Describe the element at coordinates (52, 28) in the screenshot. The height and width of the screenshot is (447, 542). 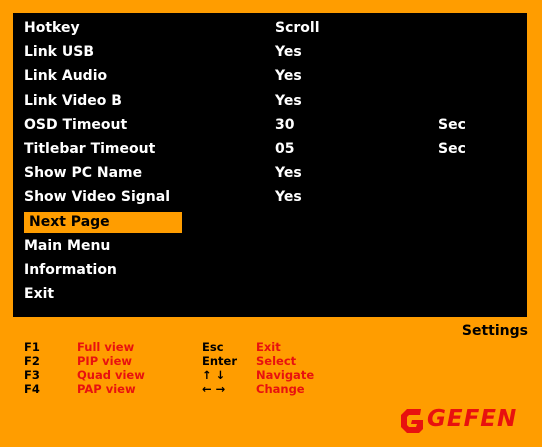
I see `menu-item-label: Hotkey` at that location.